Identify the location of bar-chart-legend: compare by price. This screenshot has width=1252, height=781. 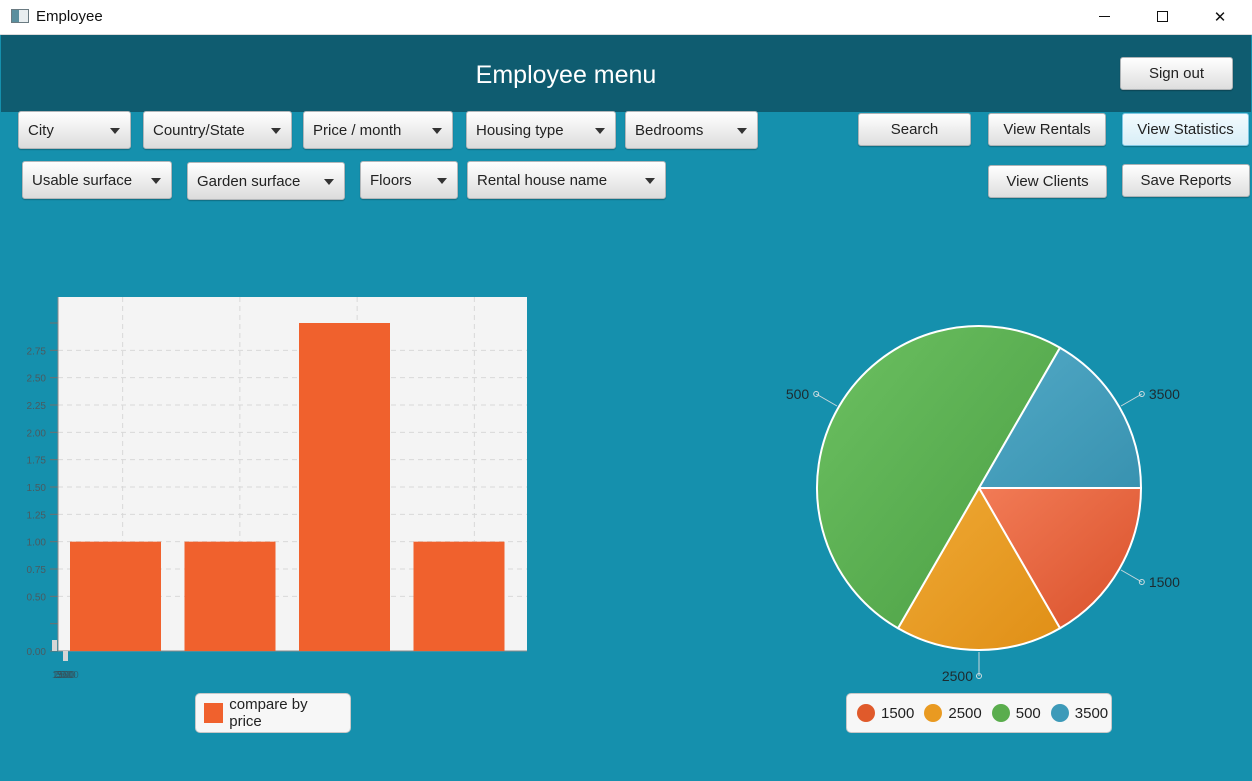
(273, 713).